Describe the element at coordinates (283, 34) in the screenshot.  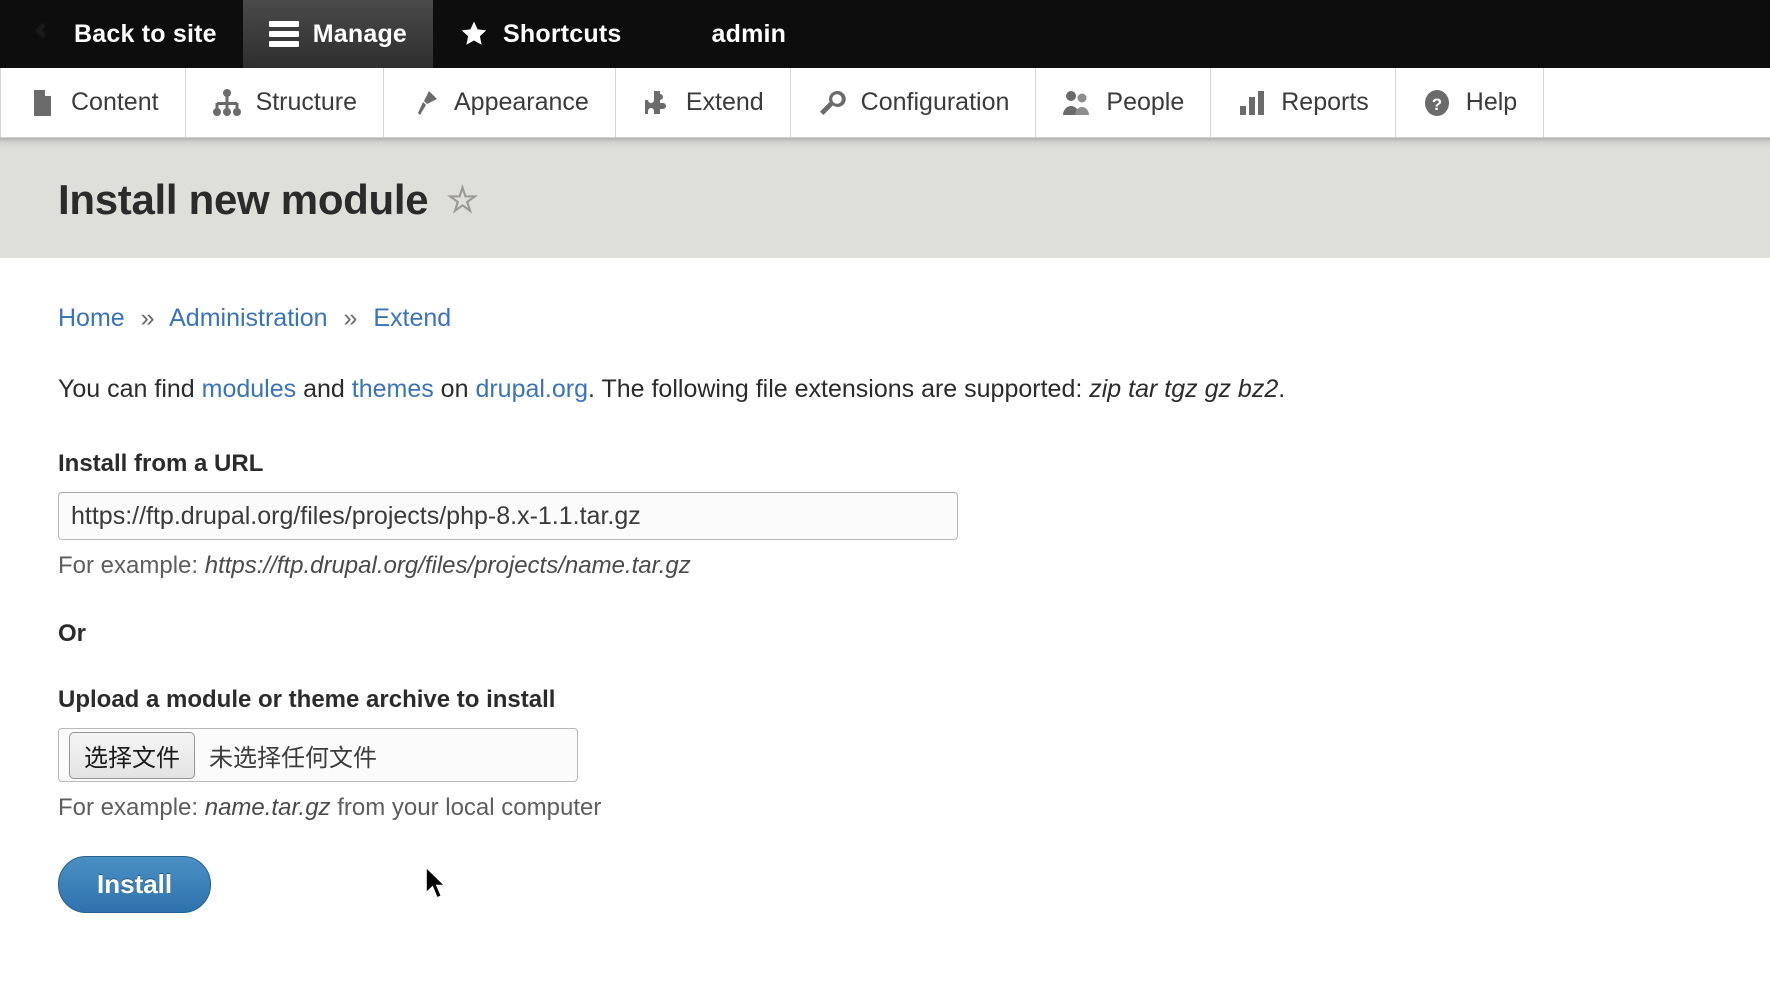
I see `hamburger-icon` at that location.